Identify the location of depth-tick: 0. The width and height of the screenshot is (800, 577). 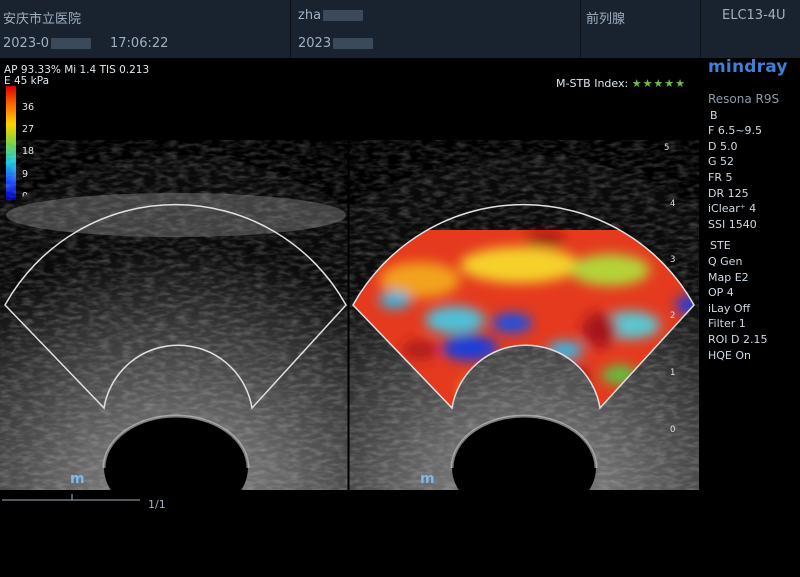
(673, 430).